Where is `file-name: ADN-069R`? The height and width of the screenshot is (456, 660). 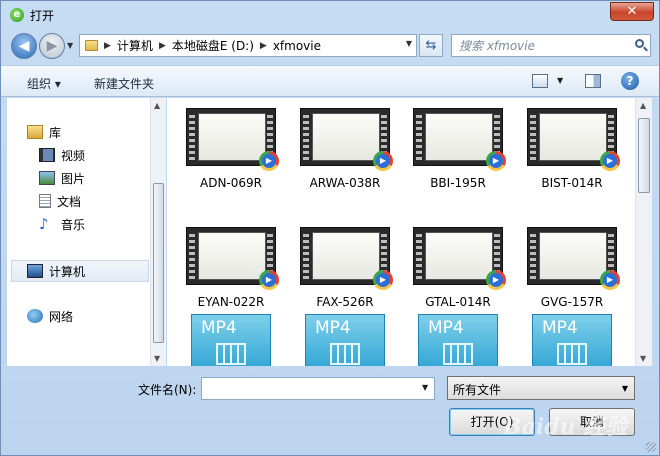 file-name: ADN-069R is located at coordinates (231, 183).